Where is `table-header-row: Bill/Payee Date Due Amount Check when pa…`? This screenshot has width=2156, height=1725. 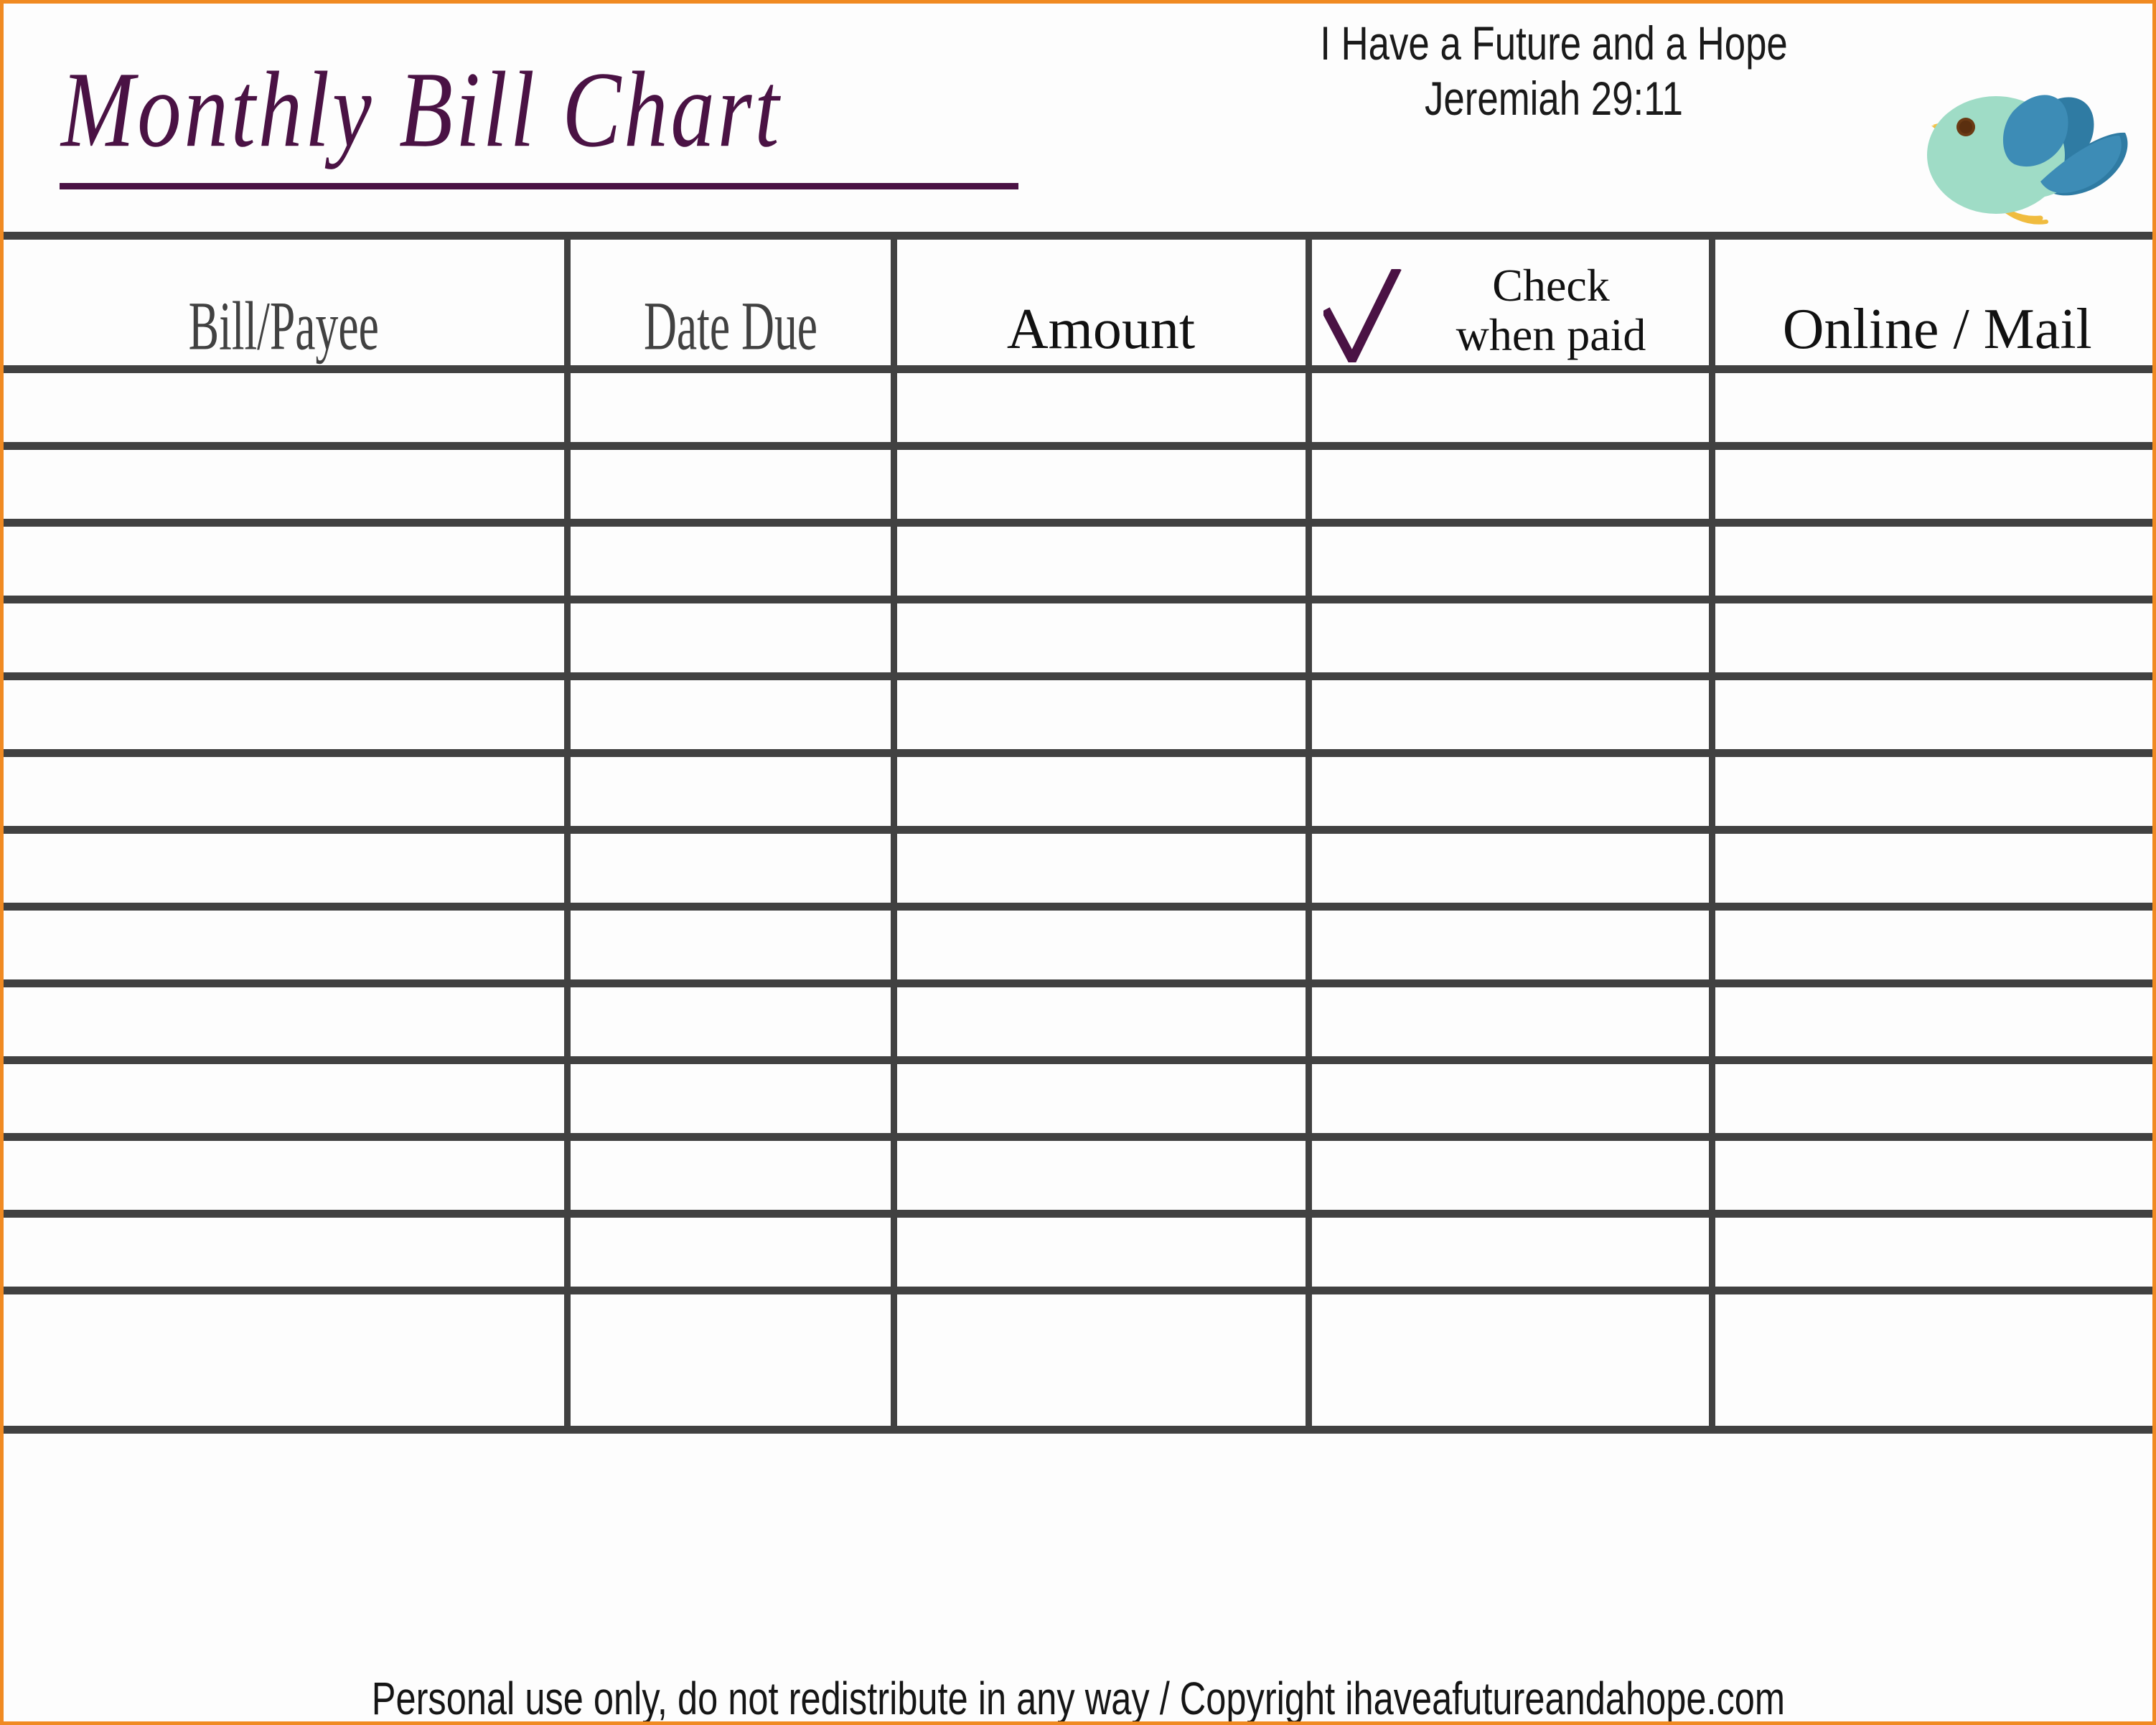 table-header-row: Bill/Payee Date Due Amount Check when pa… is located at coordinates (1078, 302).